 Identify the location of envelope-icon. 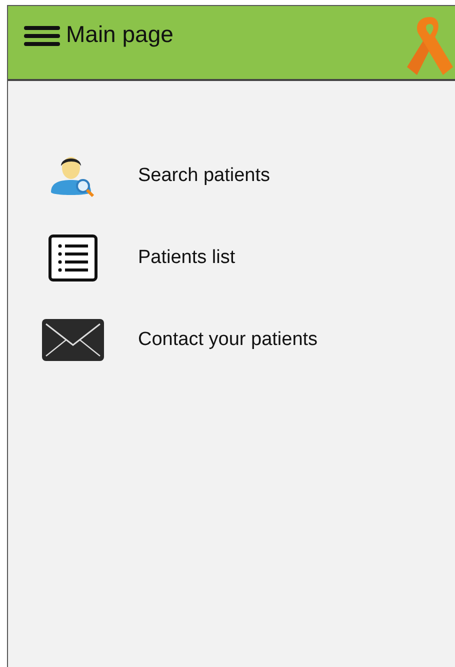
(73, 340).